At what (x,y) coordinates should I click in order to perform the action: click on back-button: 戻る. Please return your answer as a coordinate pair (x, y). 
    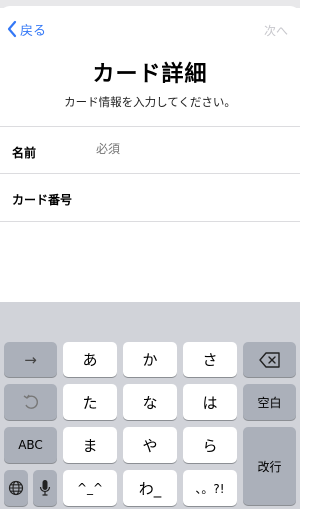
    Looking at the image, I should click on (26, 29).